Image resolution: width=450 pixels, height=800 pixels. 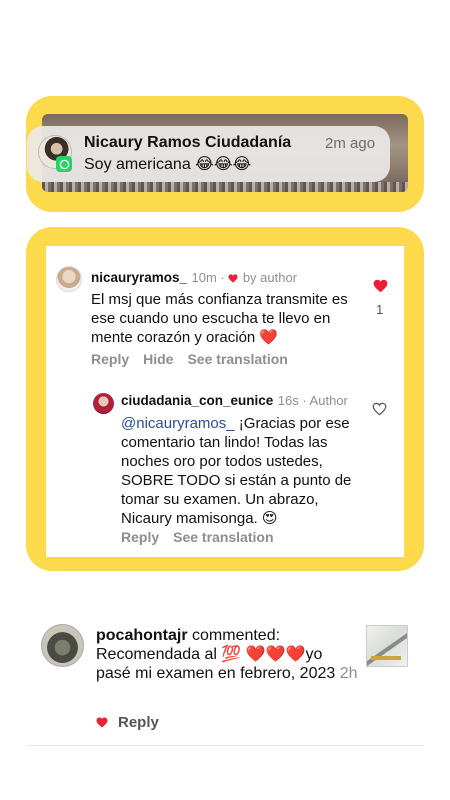 What do you see at coordinates (387, 646) in the screenshot?
I see `post-thumbnail` at bounding box center [387, 646].